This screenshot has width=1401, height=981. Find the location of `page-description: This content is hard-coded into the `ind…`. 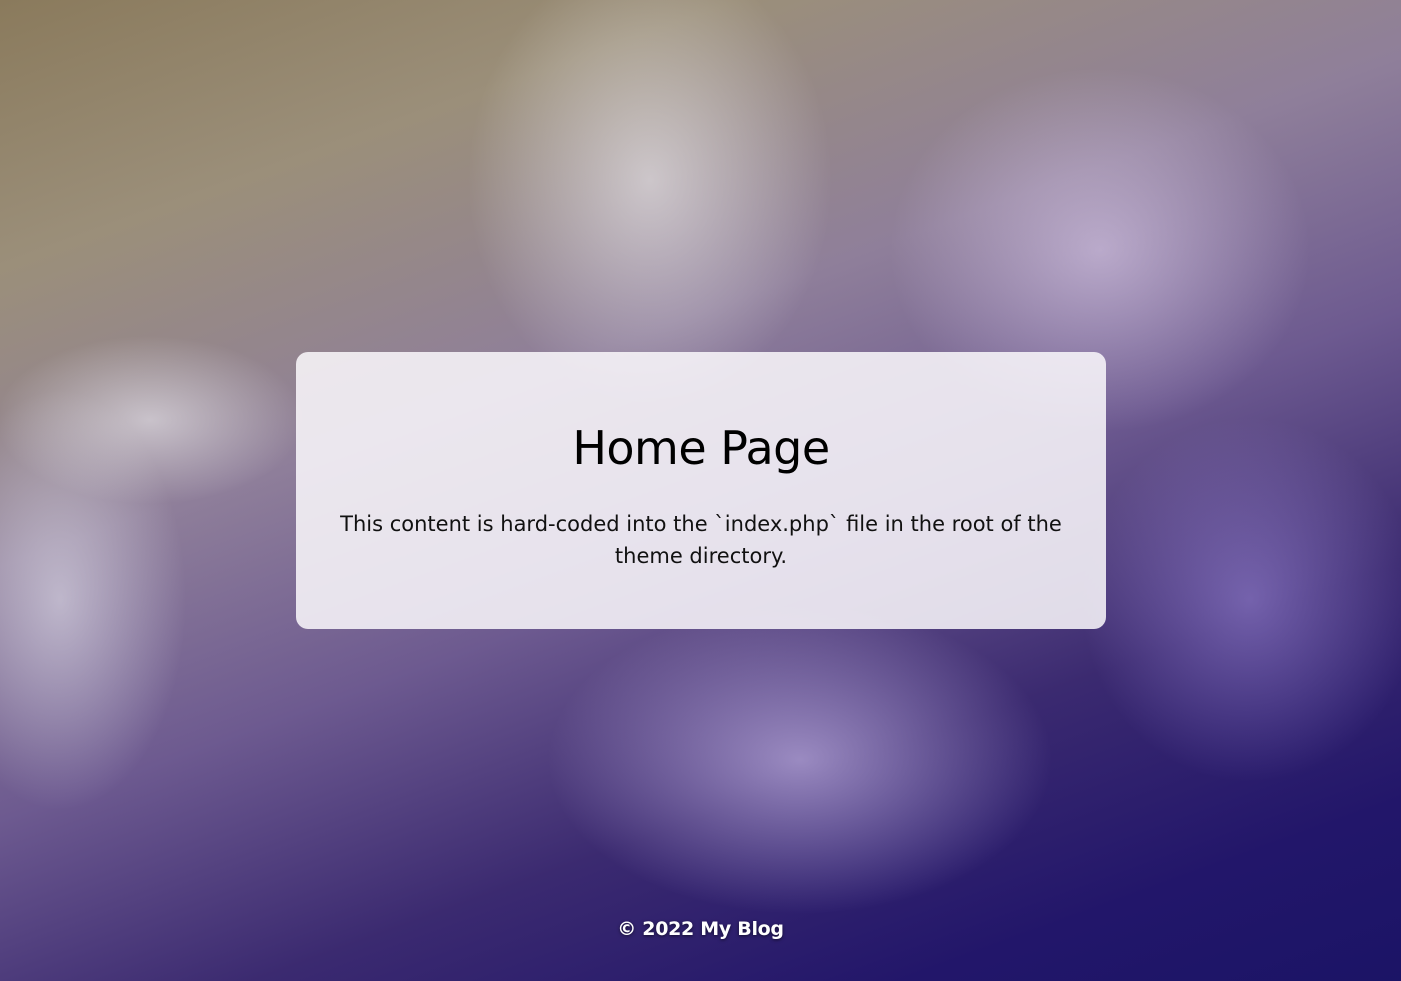

page-description: This content is hard-coded into the `ind… is located at coordinates (701, 540).